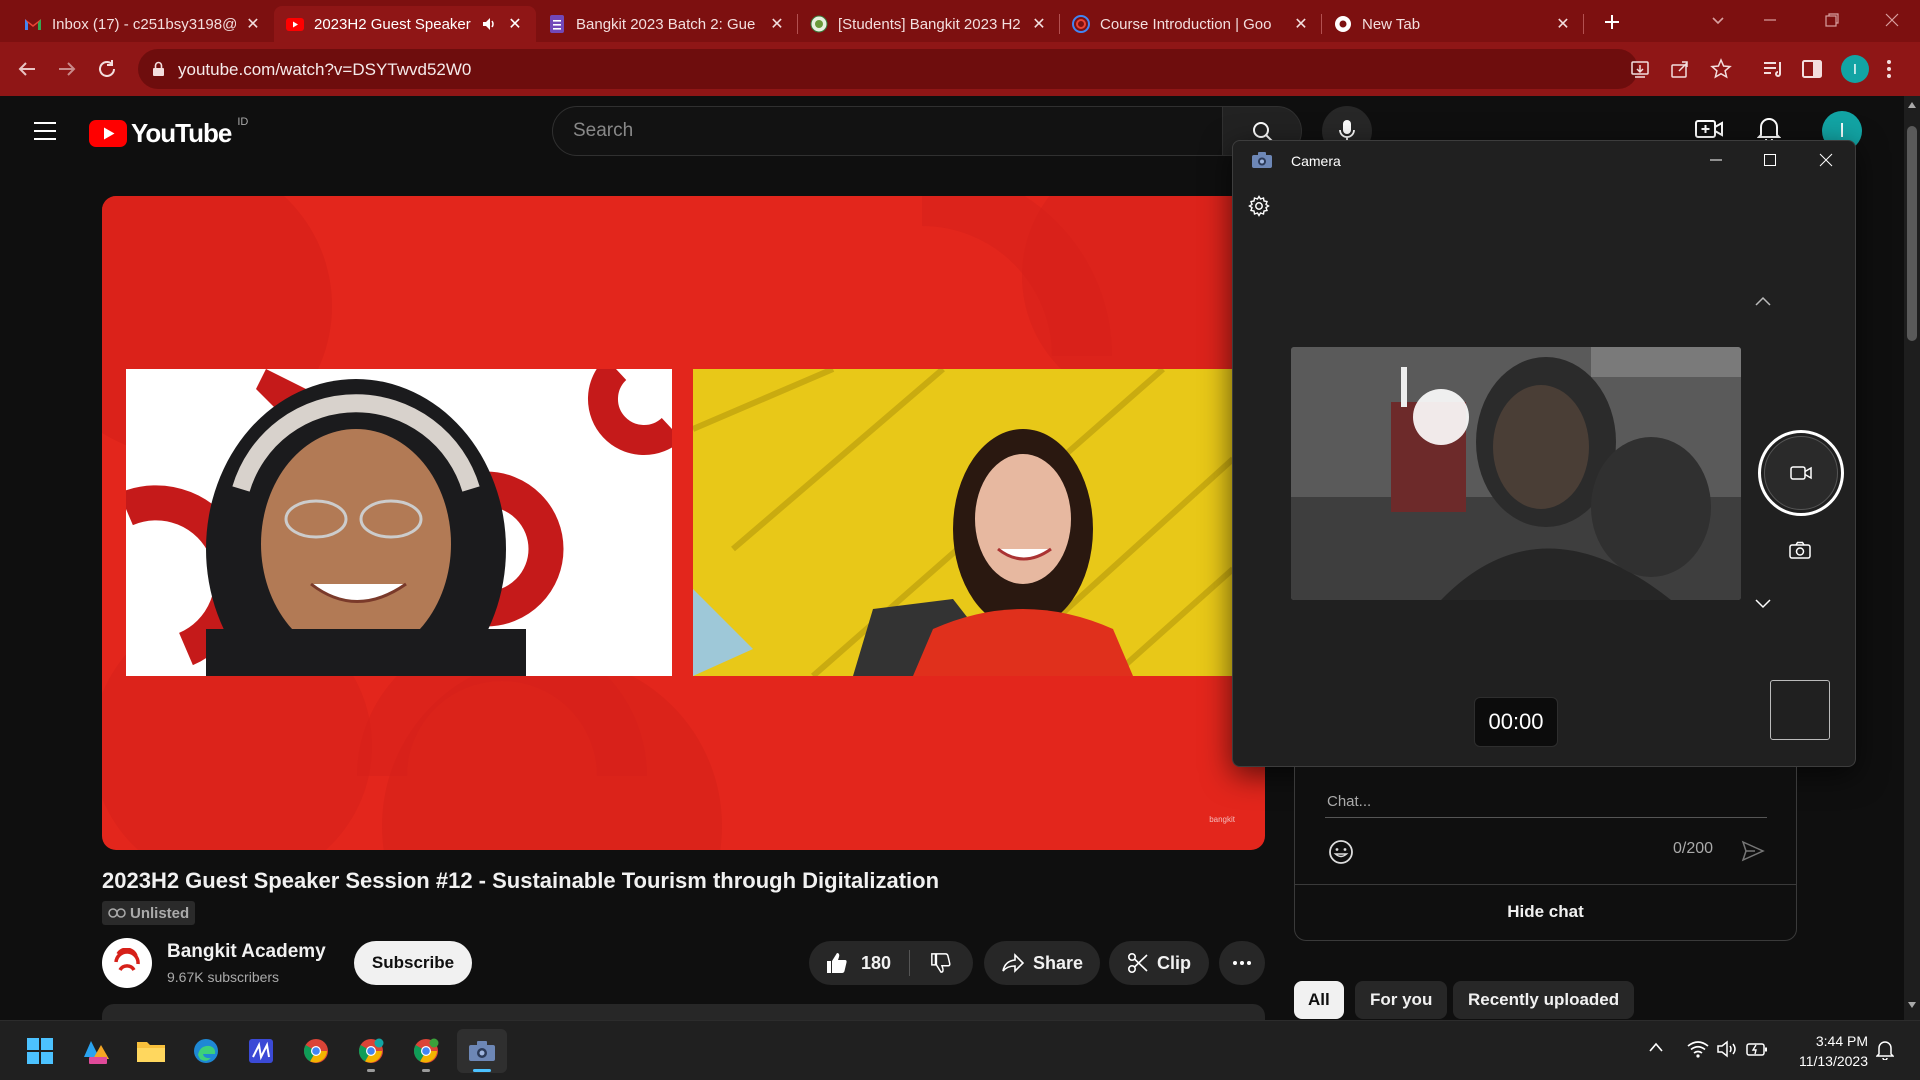  What do you see at coordinates (405, 24) in the screenshot?
I see `tab-youtube: 2023H2 Guest Speaker ✕` at bounding box center [405, 24].